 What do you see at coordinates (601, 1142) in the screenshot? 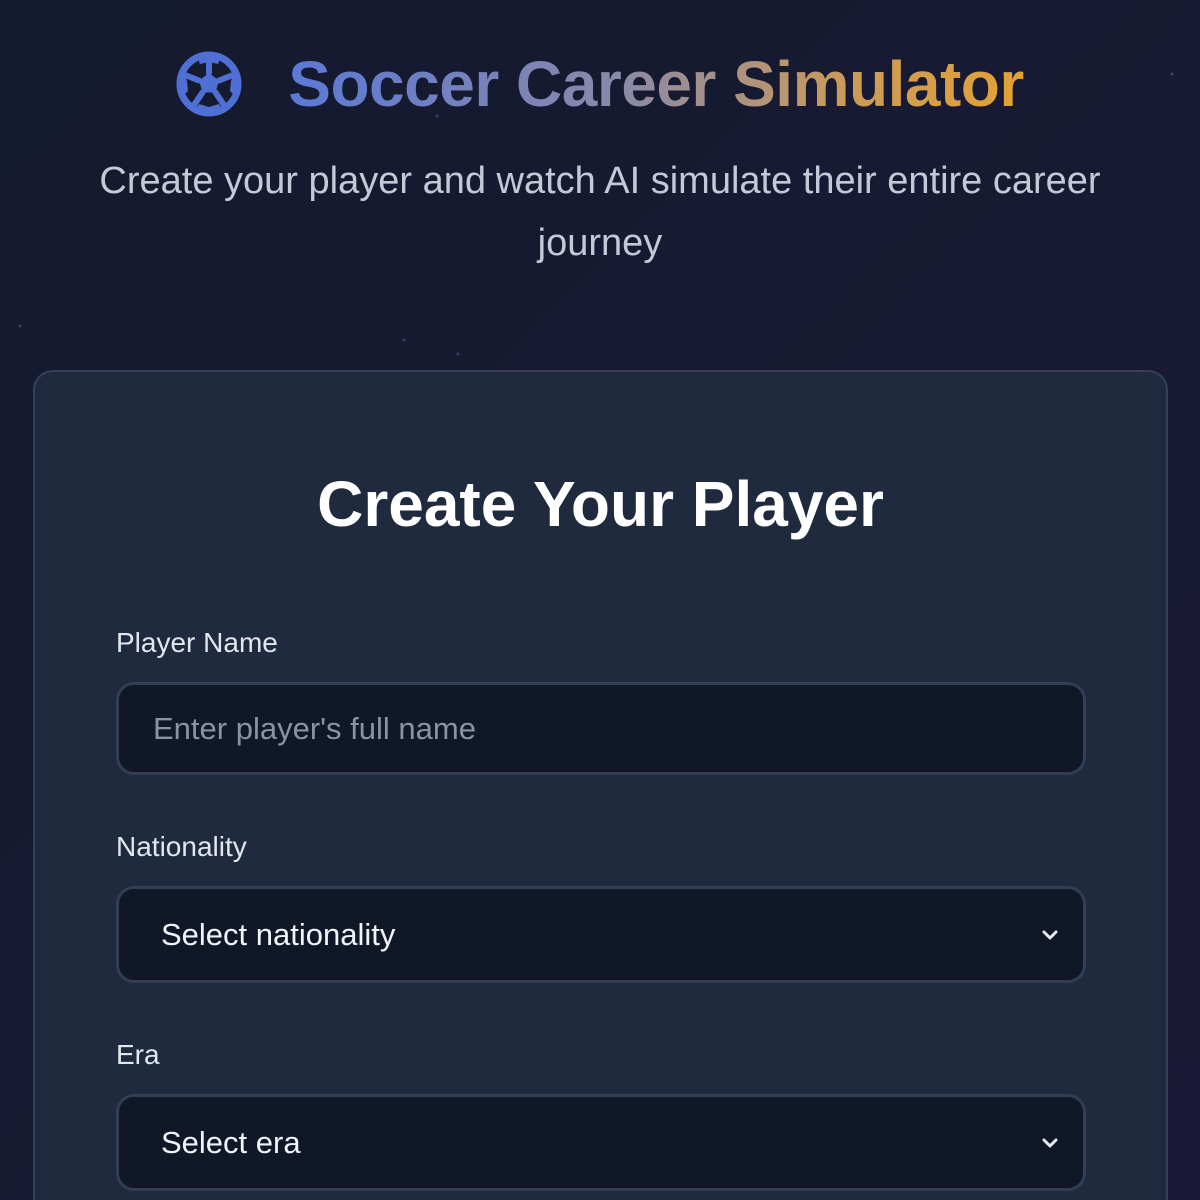
I see `era-select: Select era` at bounding box center [601, 1142].